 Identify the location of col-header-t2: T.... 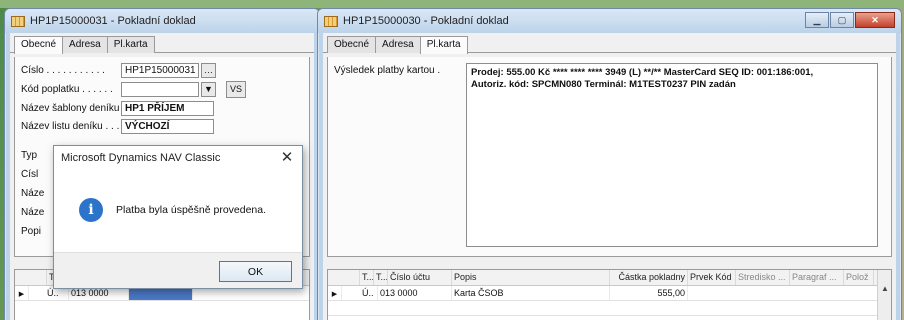
(381, 277).